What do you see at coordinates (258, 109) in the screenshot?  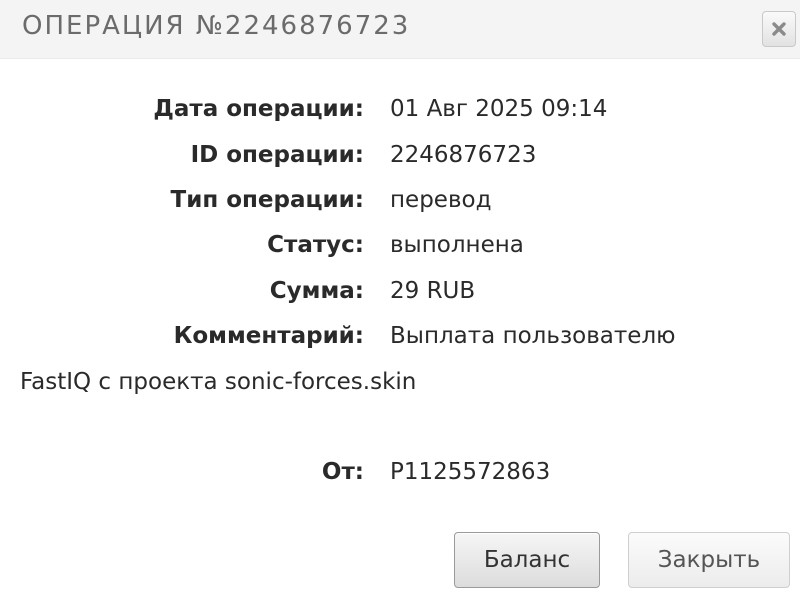 I see `date-label: Дата операции:` at bounding box center [258, 109].